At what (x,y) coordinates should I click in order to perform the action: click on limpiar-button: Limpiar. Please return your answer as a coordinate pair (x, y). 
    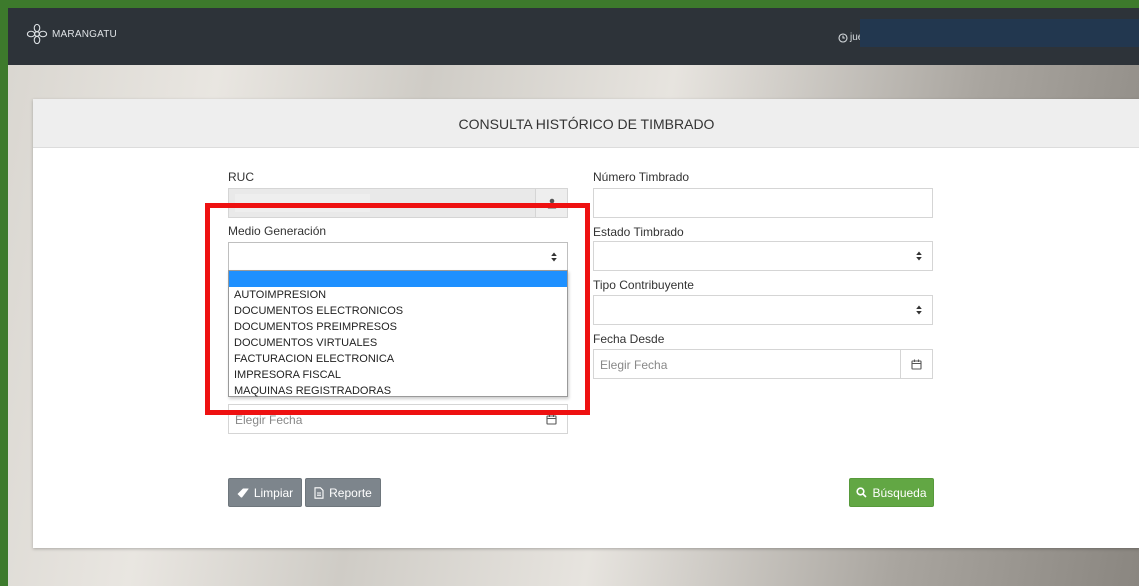
    Looking at the image, I should click on (265, 492).